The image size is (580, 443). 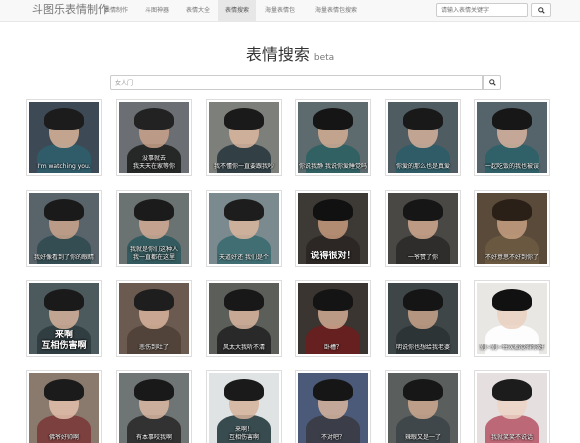 I want to click on sticker-caption: 风太大我听不清, so click(x=243, y=347).